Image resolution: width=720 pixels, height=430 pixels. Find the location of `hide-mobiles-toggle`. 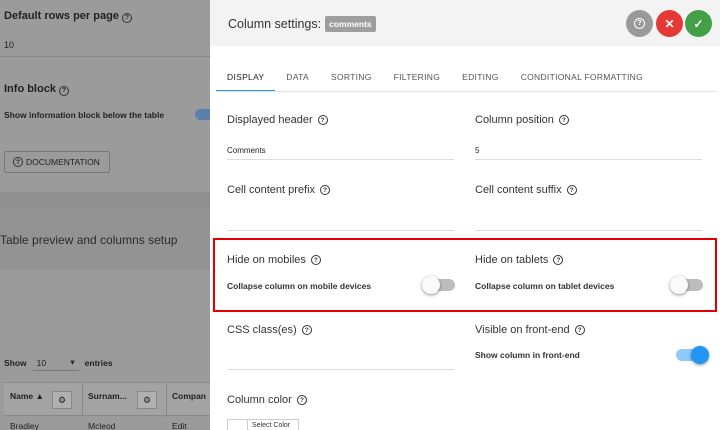

hide-mobiles-toggle is located at coordinates (438, 285).